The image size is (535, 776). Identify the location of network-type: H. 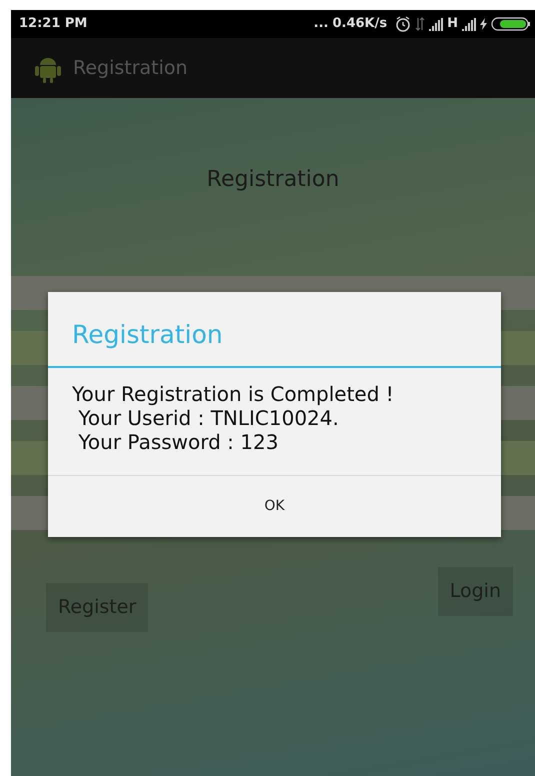
(452, 24).